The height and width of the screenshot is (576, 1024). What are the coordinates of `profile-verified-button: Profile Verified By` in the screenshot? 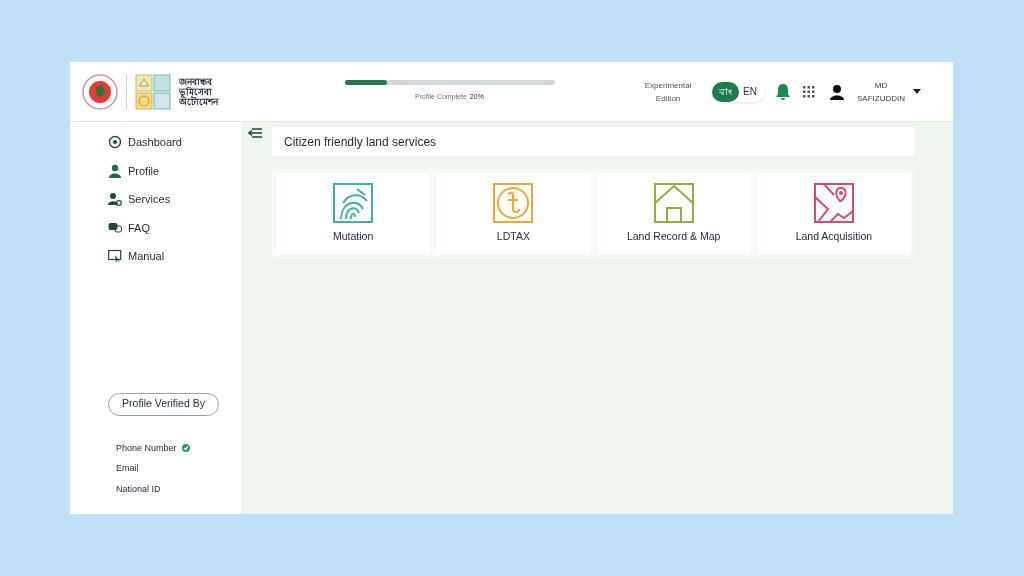 It's located at (163, 404).